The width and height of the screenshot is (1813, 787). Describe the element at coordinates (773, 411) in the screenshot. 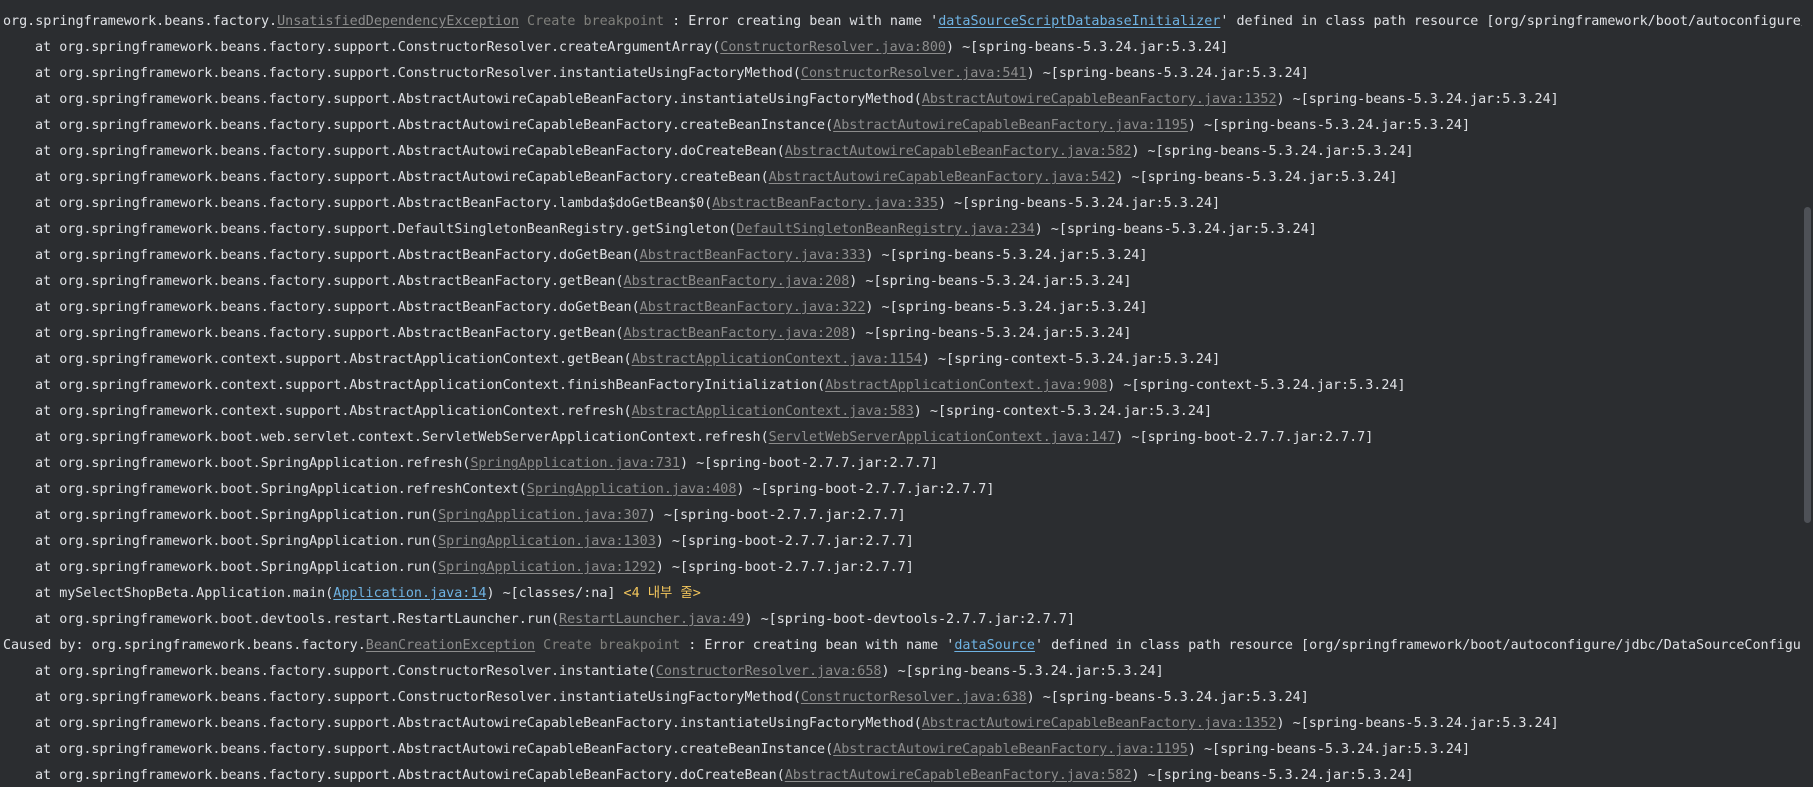

I see `source-link: AbstractApplicationContext.java:583` at that location.